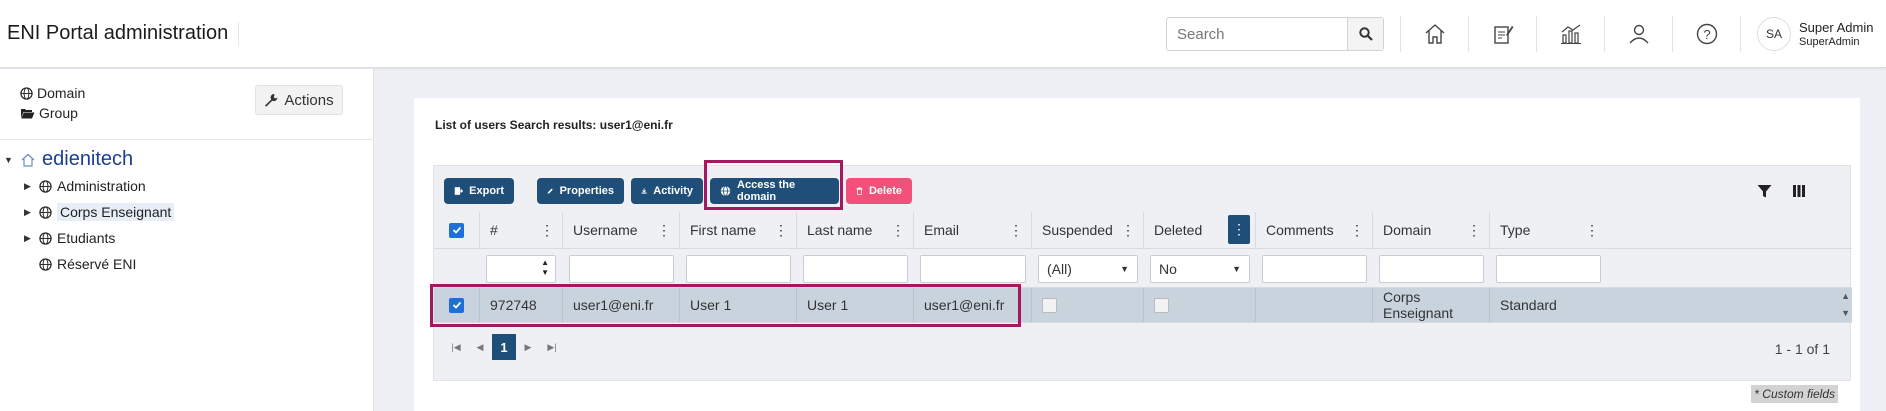  What do you see at coordinates (118, 33) in the screenshot?
I see `app-title: ENI Portal administration` at bounding box center [118, 33].